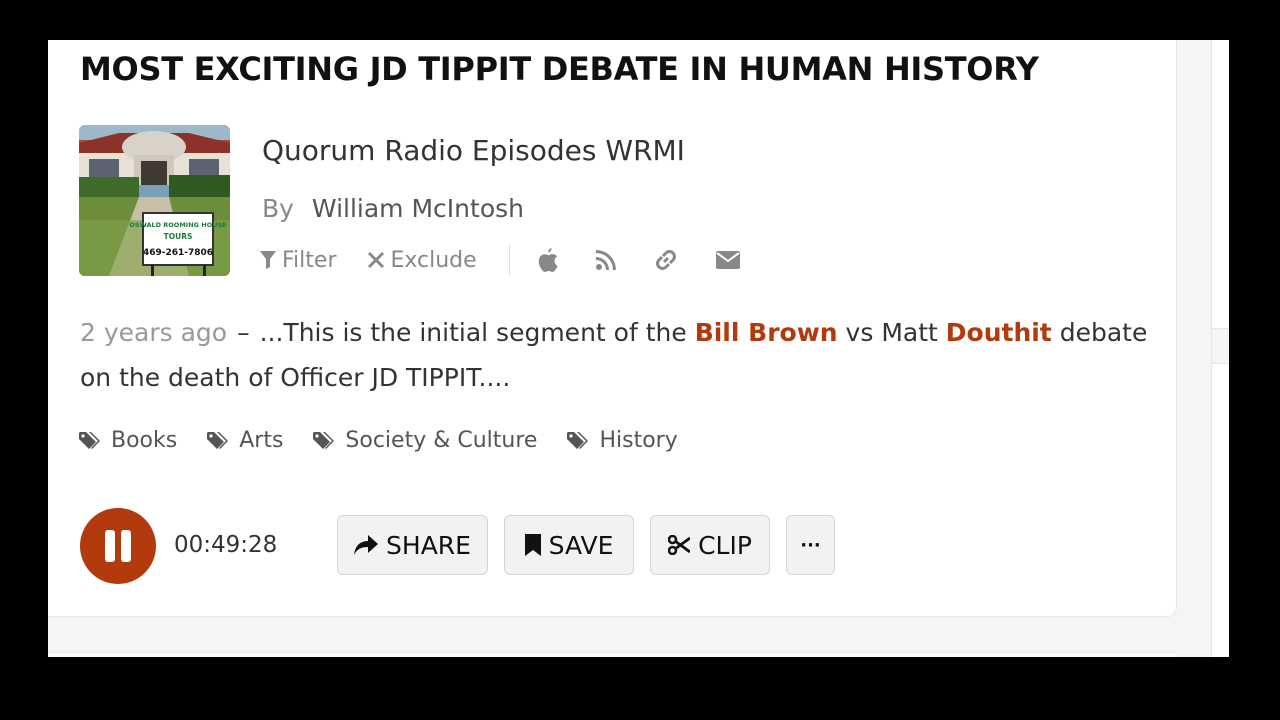 The image size is (1280, 720). What do you see at coordinates (725, 545) in the screenshot?
I see `clip-label: CLIP` at bounding box center [725, 545].